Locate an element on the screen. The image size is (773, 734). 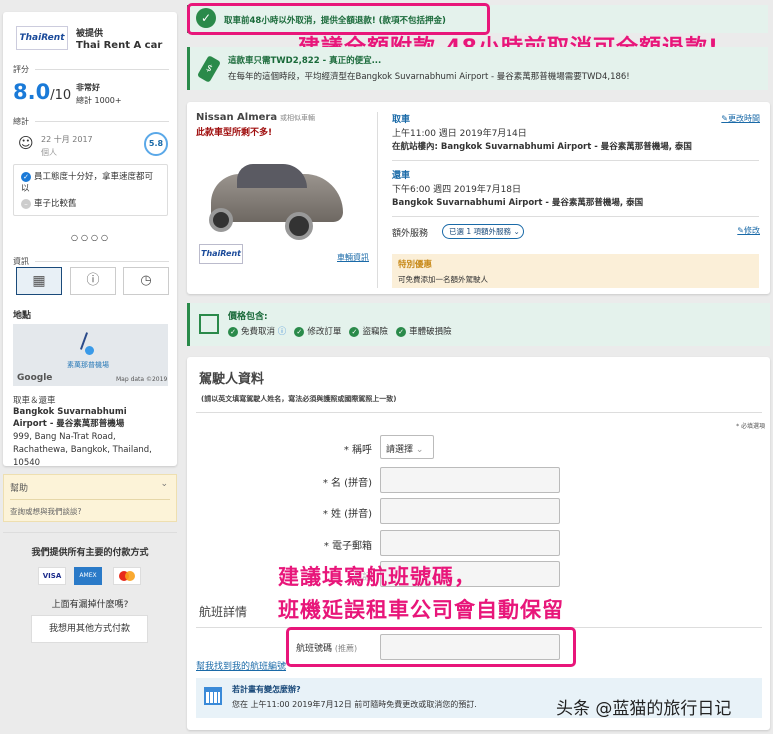
special-offer-box: 特別優惠 可免費添加一名額外駕駛人 is located at coordinates (575, 271).